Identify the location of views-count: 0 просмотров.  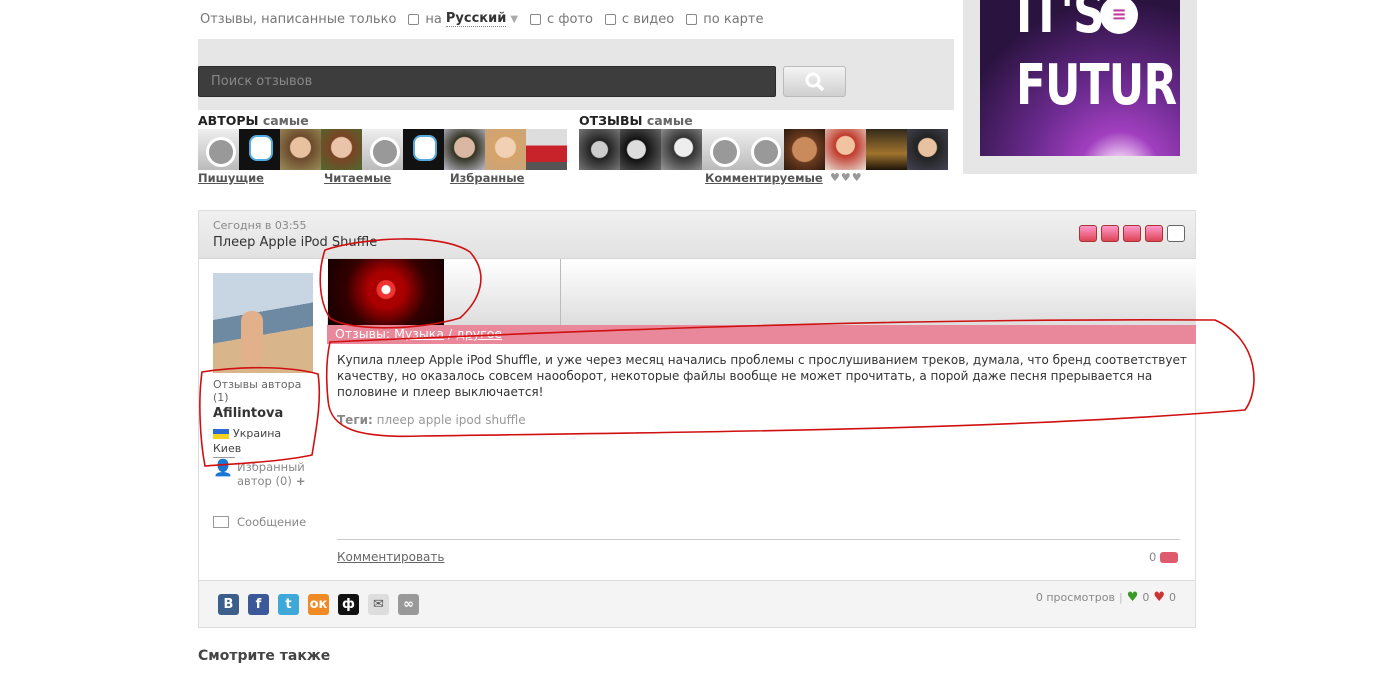
(1075, 597).